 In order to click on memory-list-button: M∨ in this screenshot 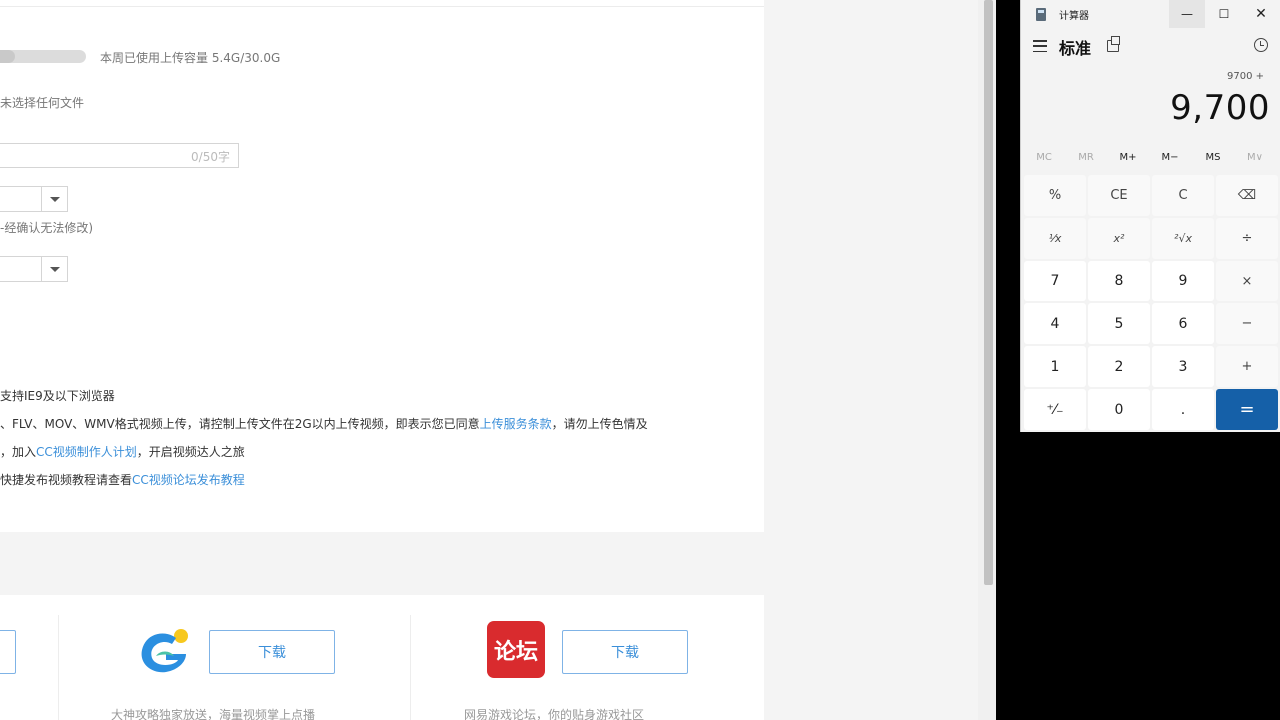, I will do `click(1255, 157)`.